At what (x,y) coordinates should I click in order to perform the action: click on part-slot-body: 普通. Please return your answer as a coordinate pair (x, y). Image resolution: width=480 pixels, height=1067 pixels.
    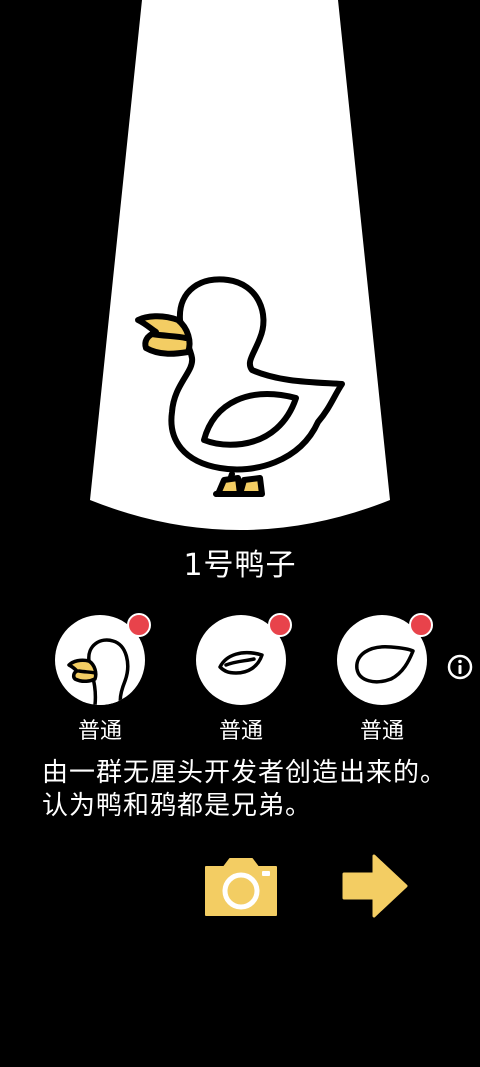
    Looking at the image, I should click on (385, 679).